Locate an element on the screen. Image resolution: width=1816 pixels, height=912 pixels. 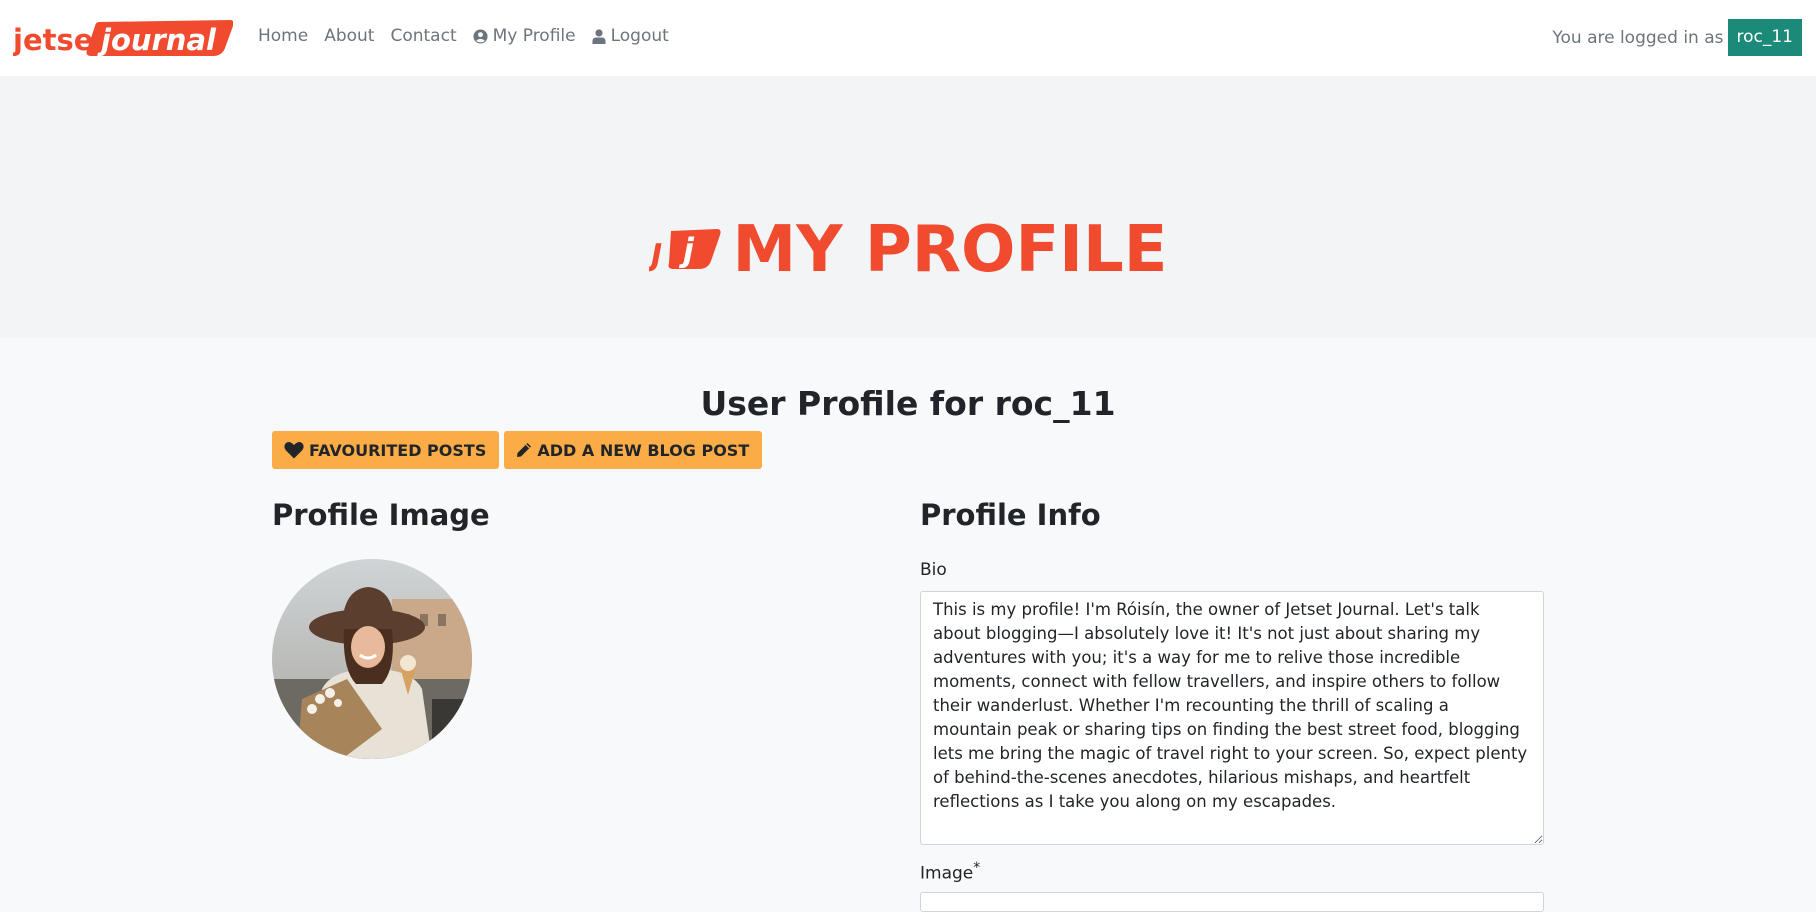
user-circle-icon is located at coordinates (480, 36).